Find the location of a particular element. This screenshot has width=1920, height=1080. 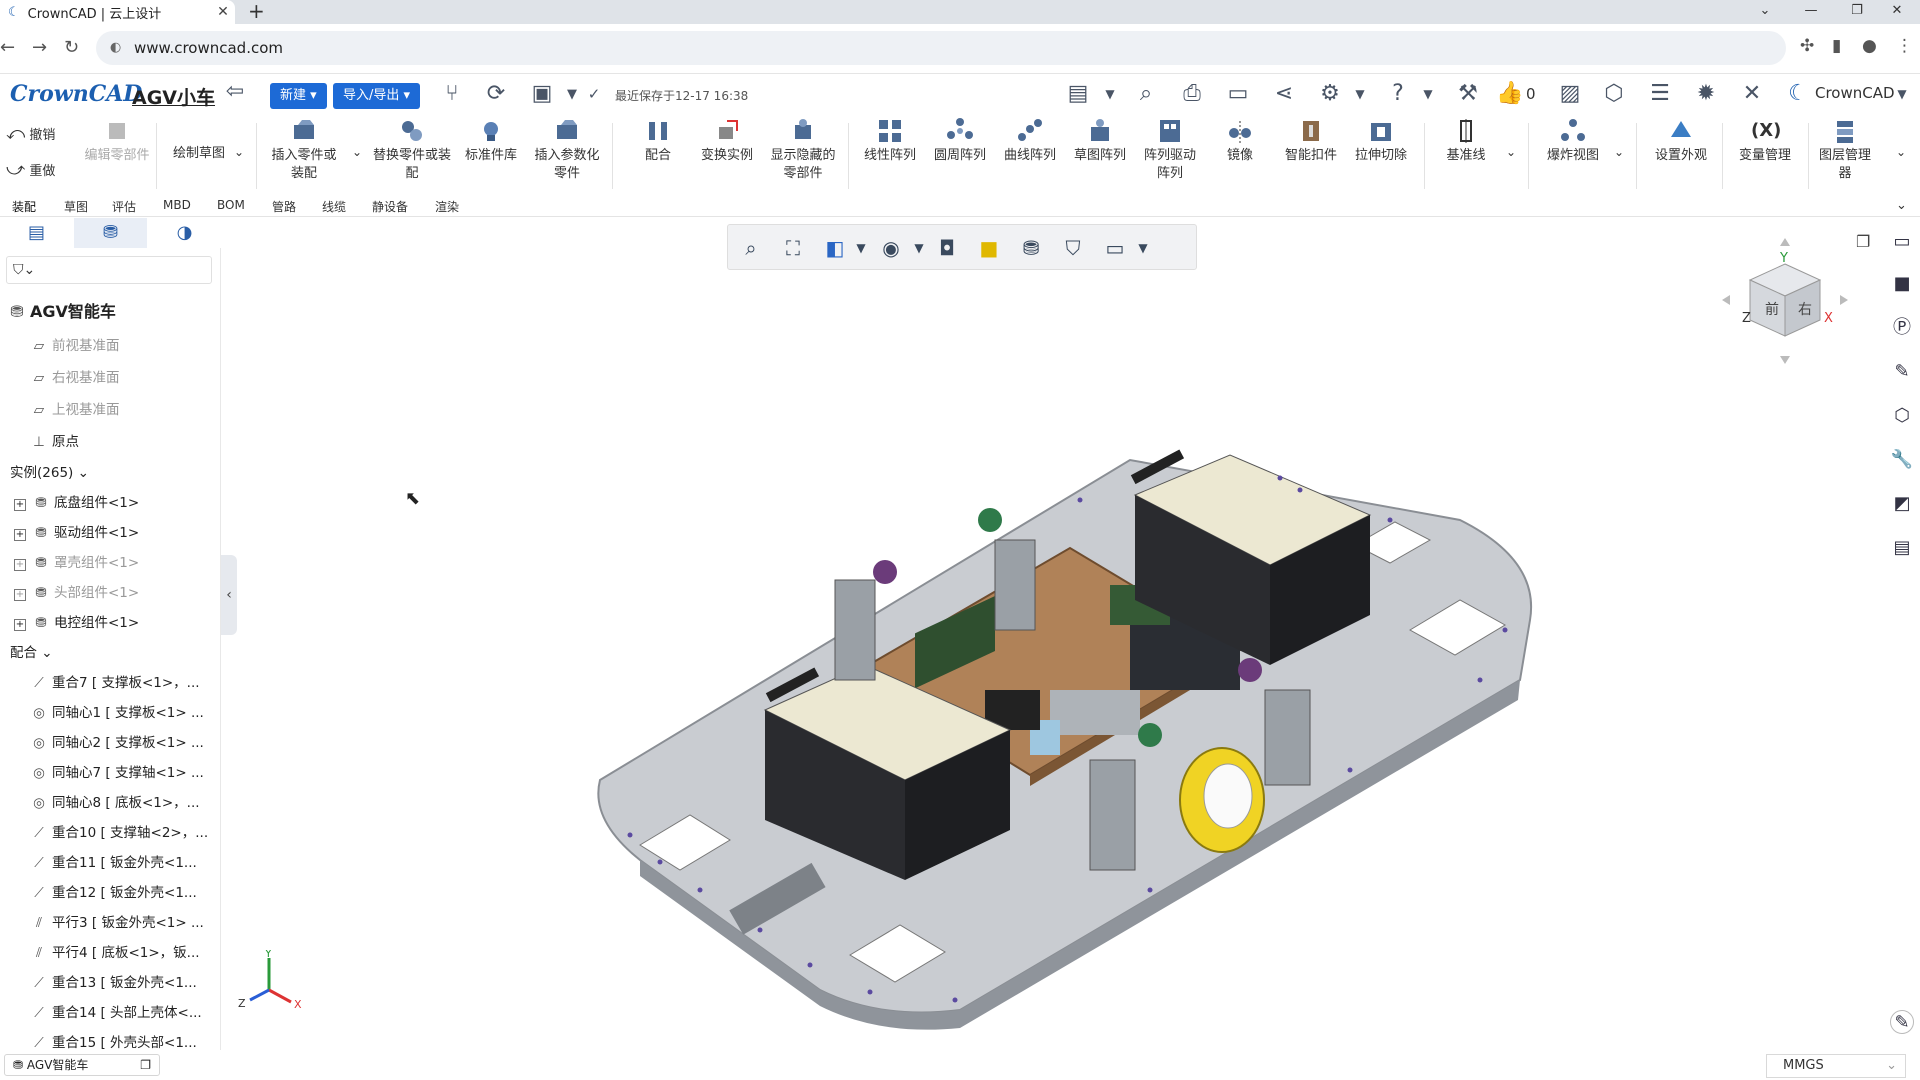

smart-fastener-button: 智能扣件 is located at coordinates (1311, 141).